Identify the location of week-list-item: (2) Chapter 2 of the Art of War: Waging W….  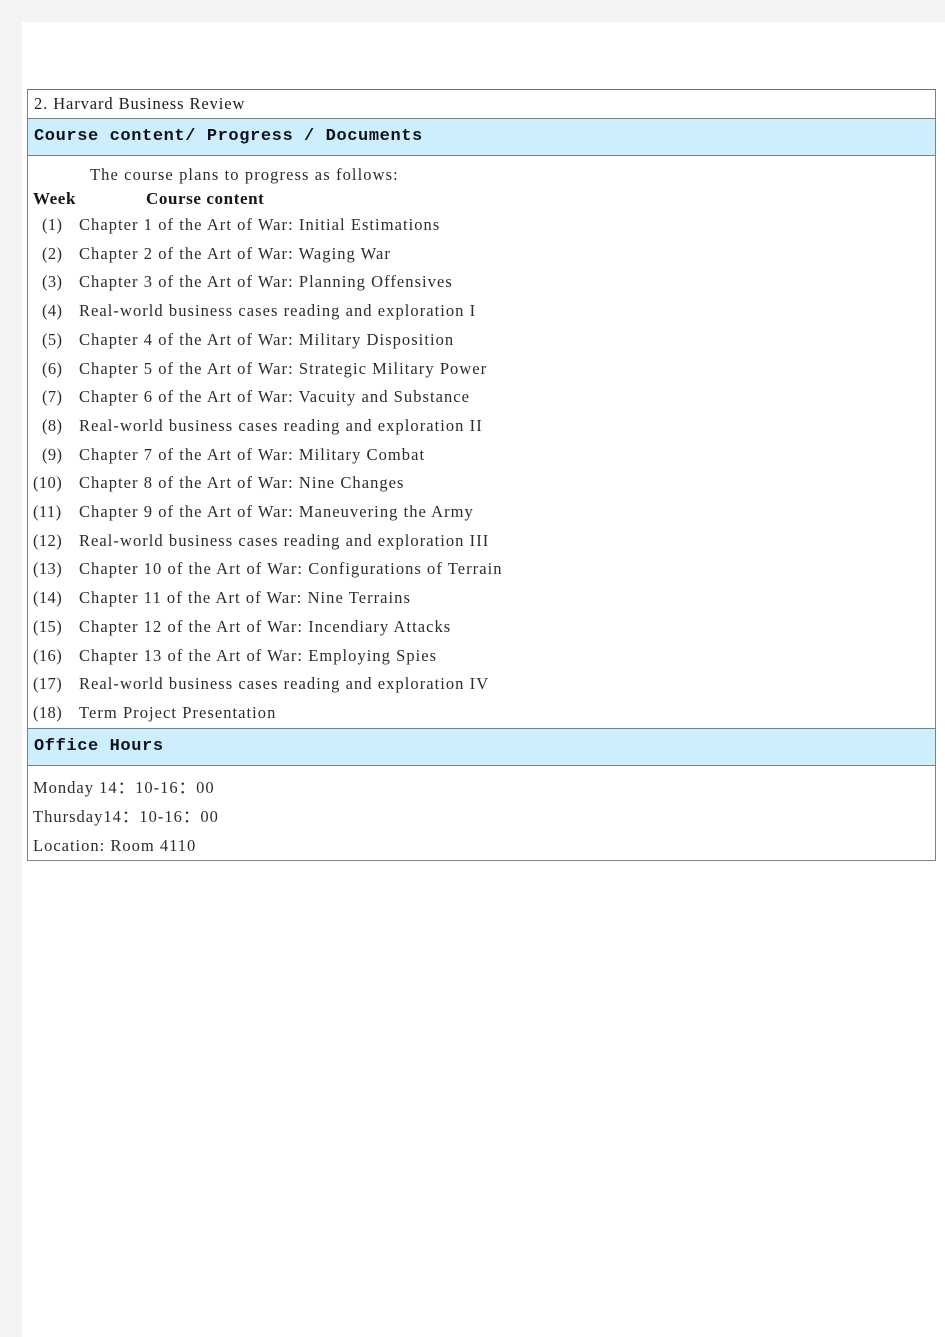
(481, 254).